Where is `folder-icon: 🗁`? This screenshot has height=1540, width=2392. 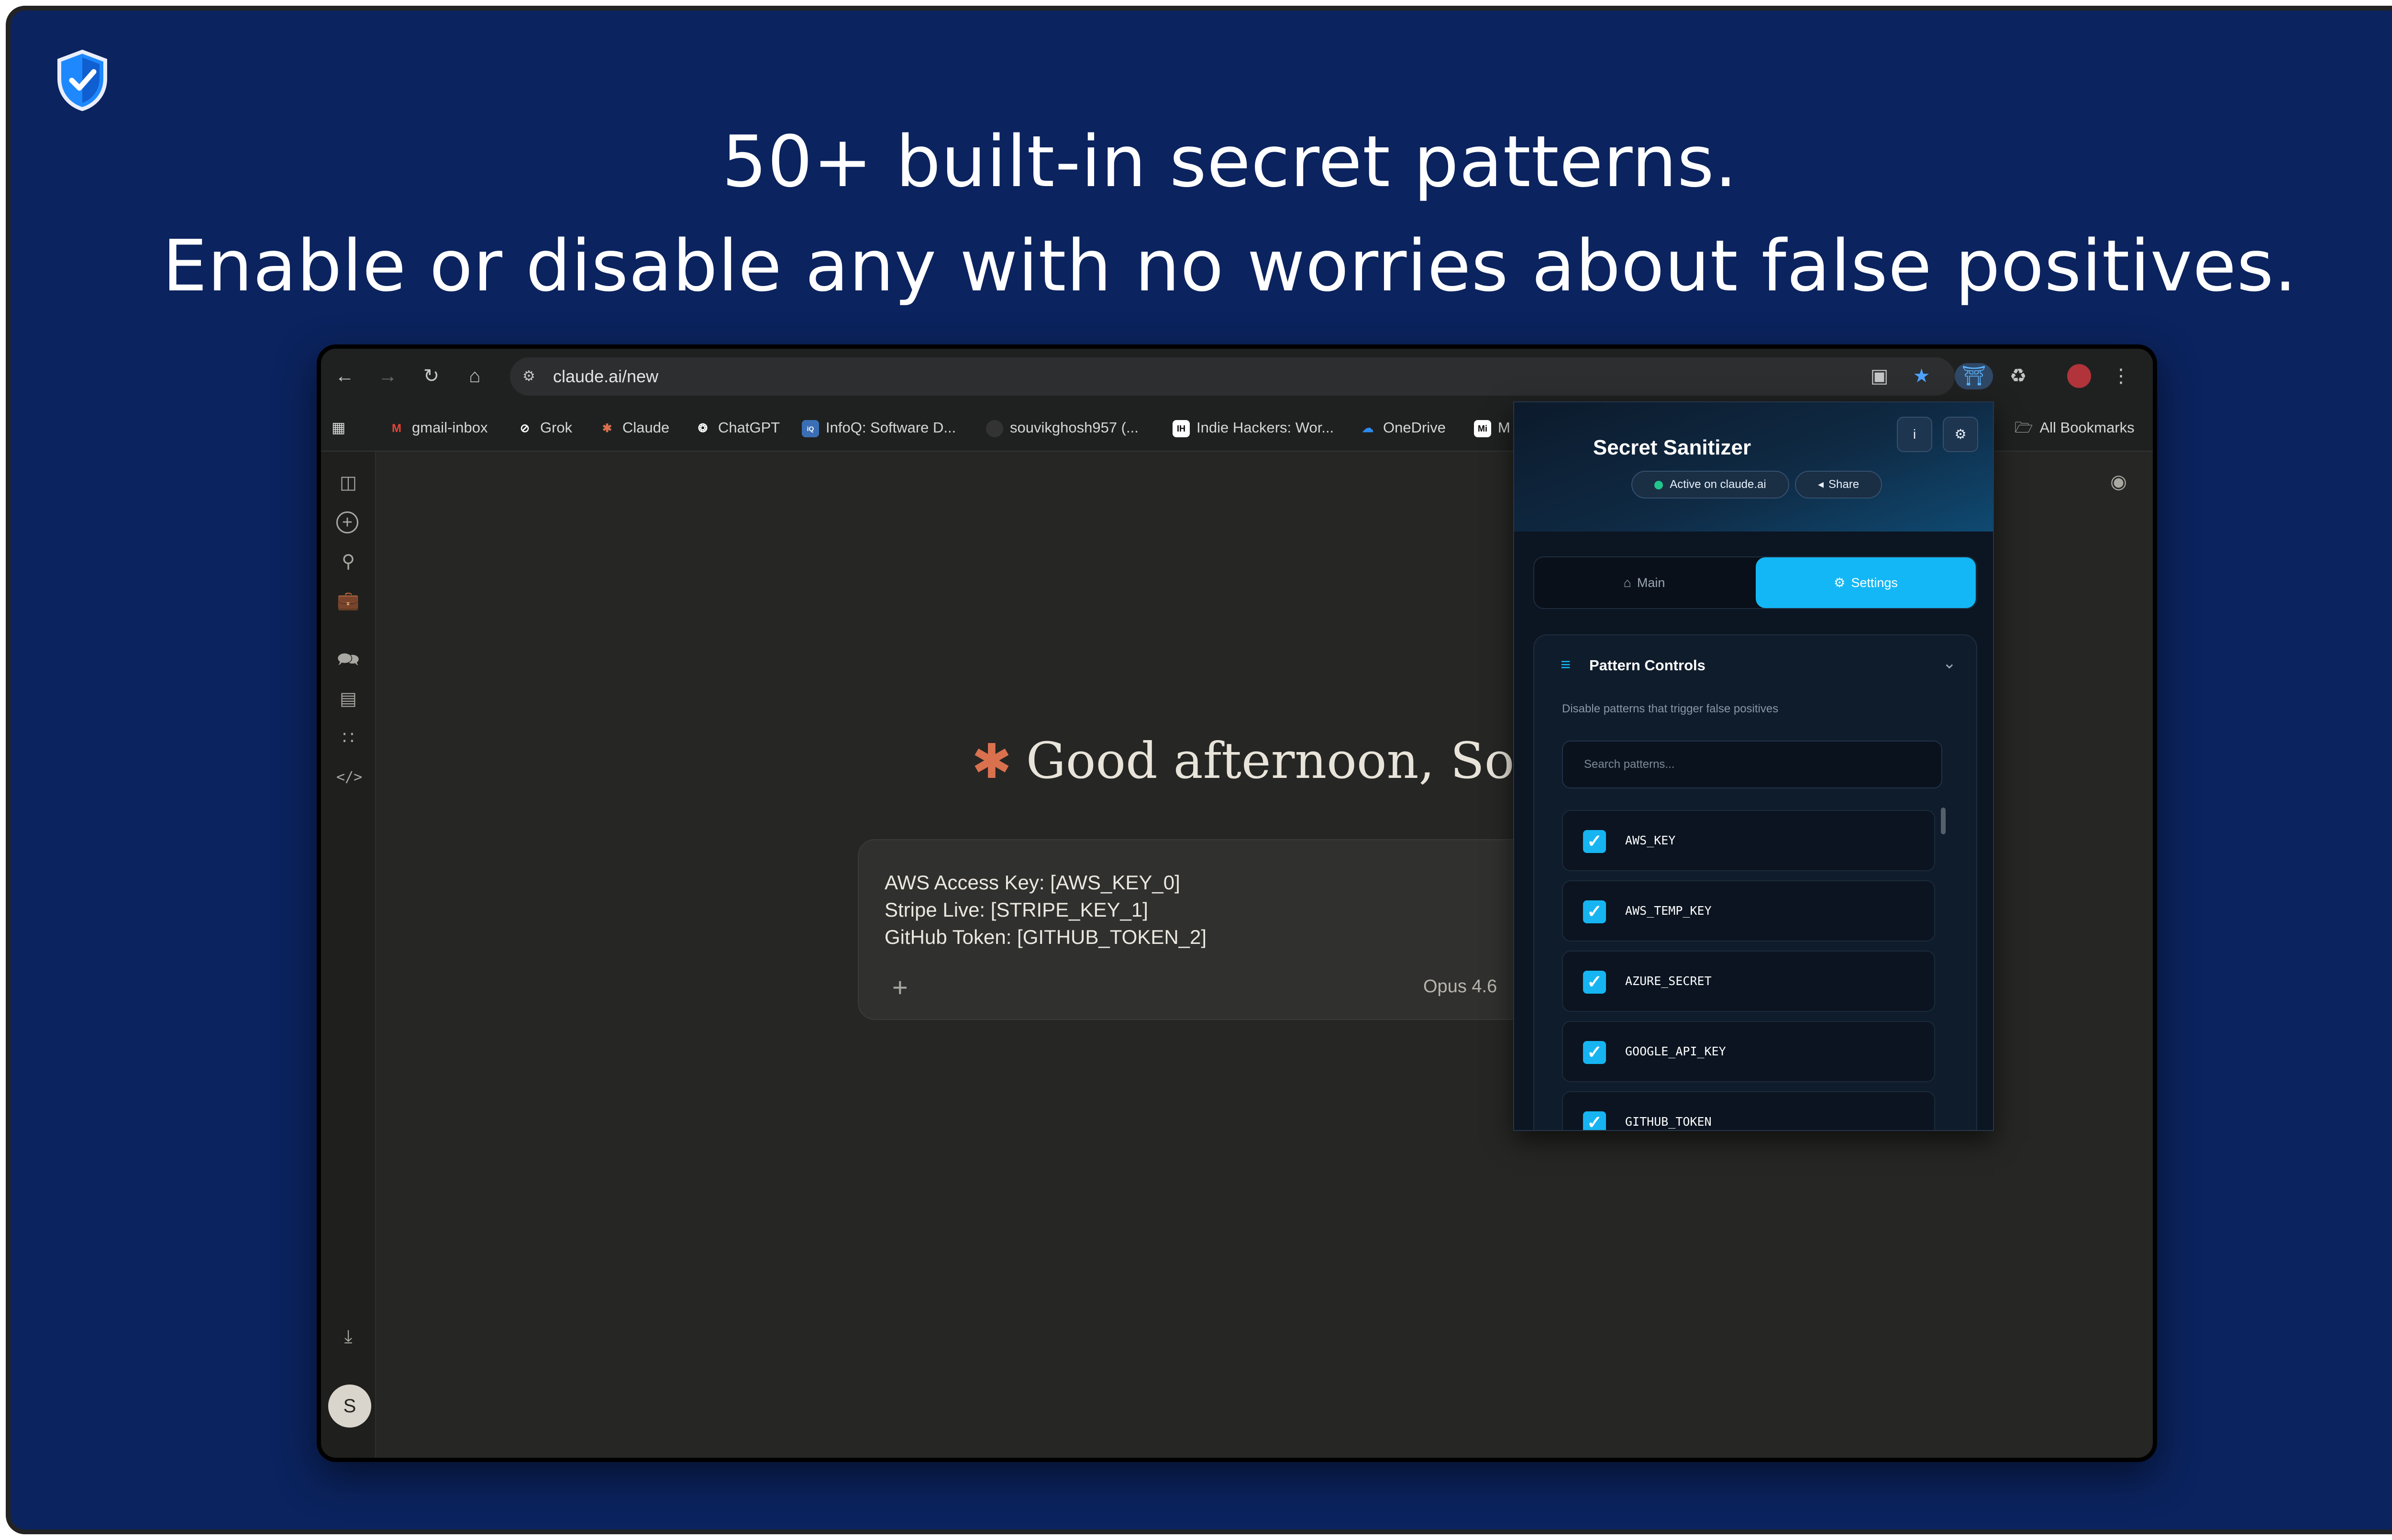
folder-icon: 🗁 is located at coordinates (2024, 428).